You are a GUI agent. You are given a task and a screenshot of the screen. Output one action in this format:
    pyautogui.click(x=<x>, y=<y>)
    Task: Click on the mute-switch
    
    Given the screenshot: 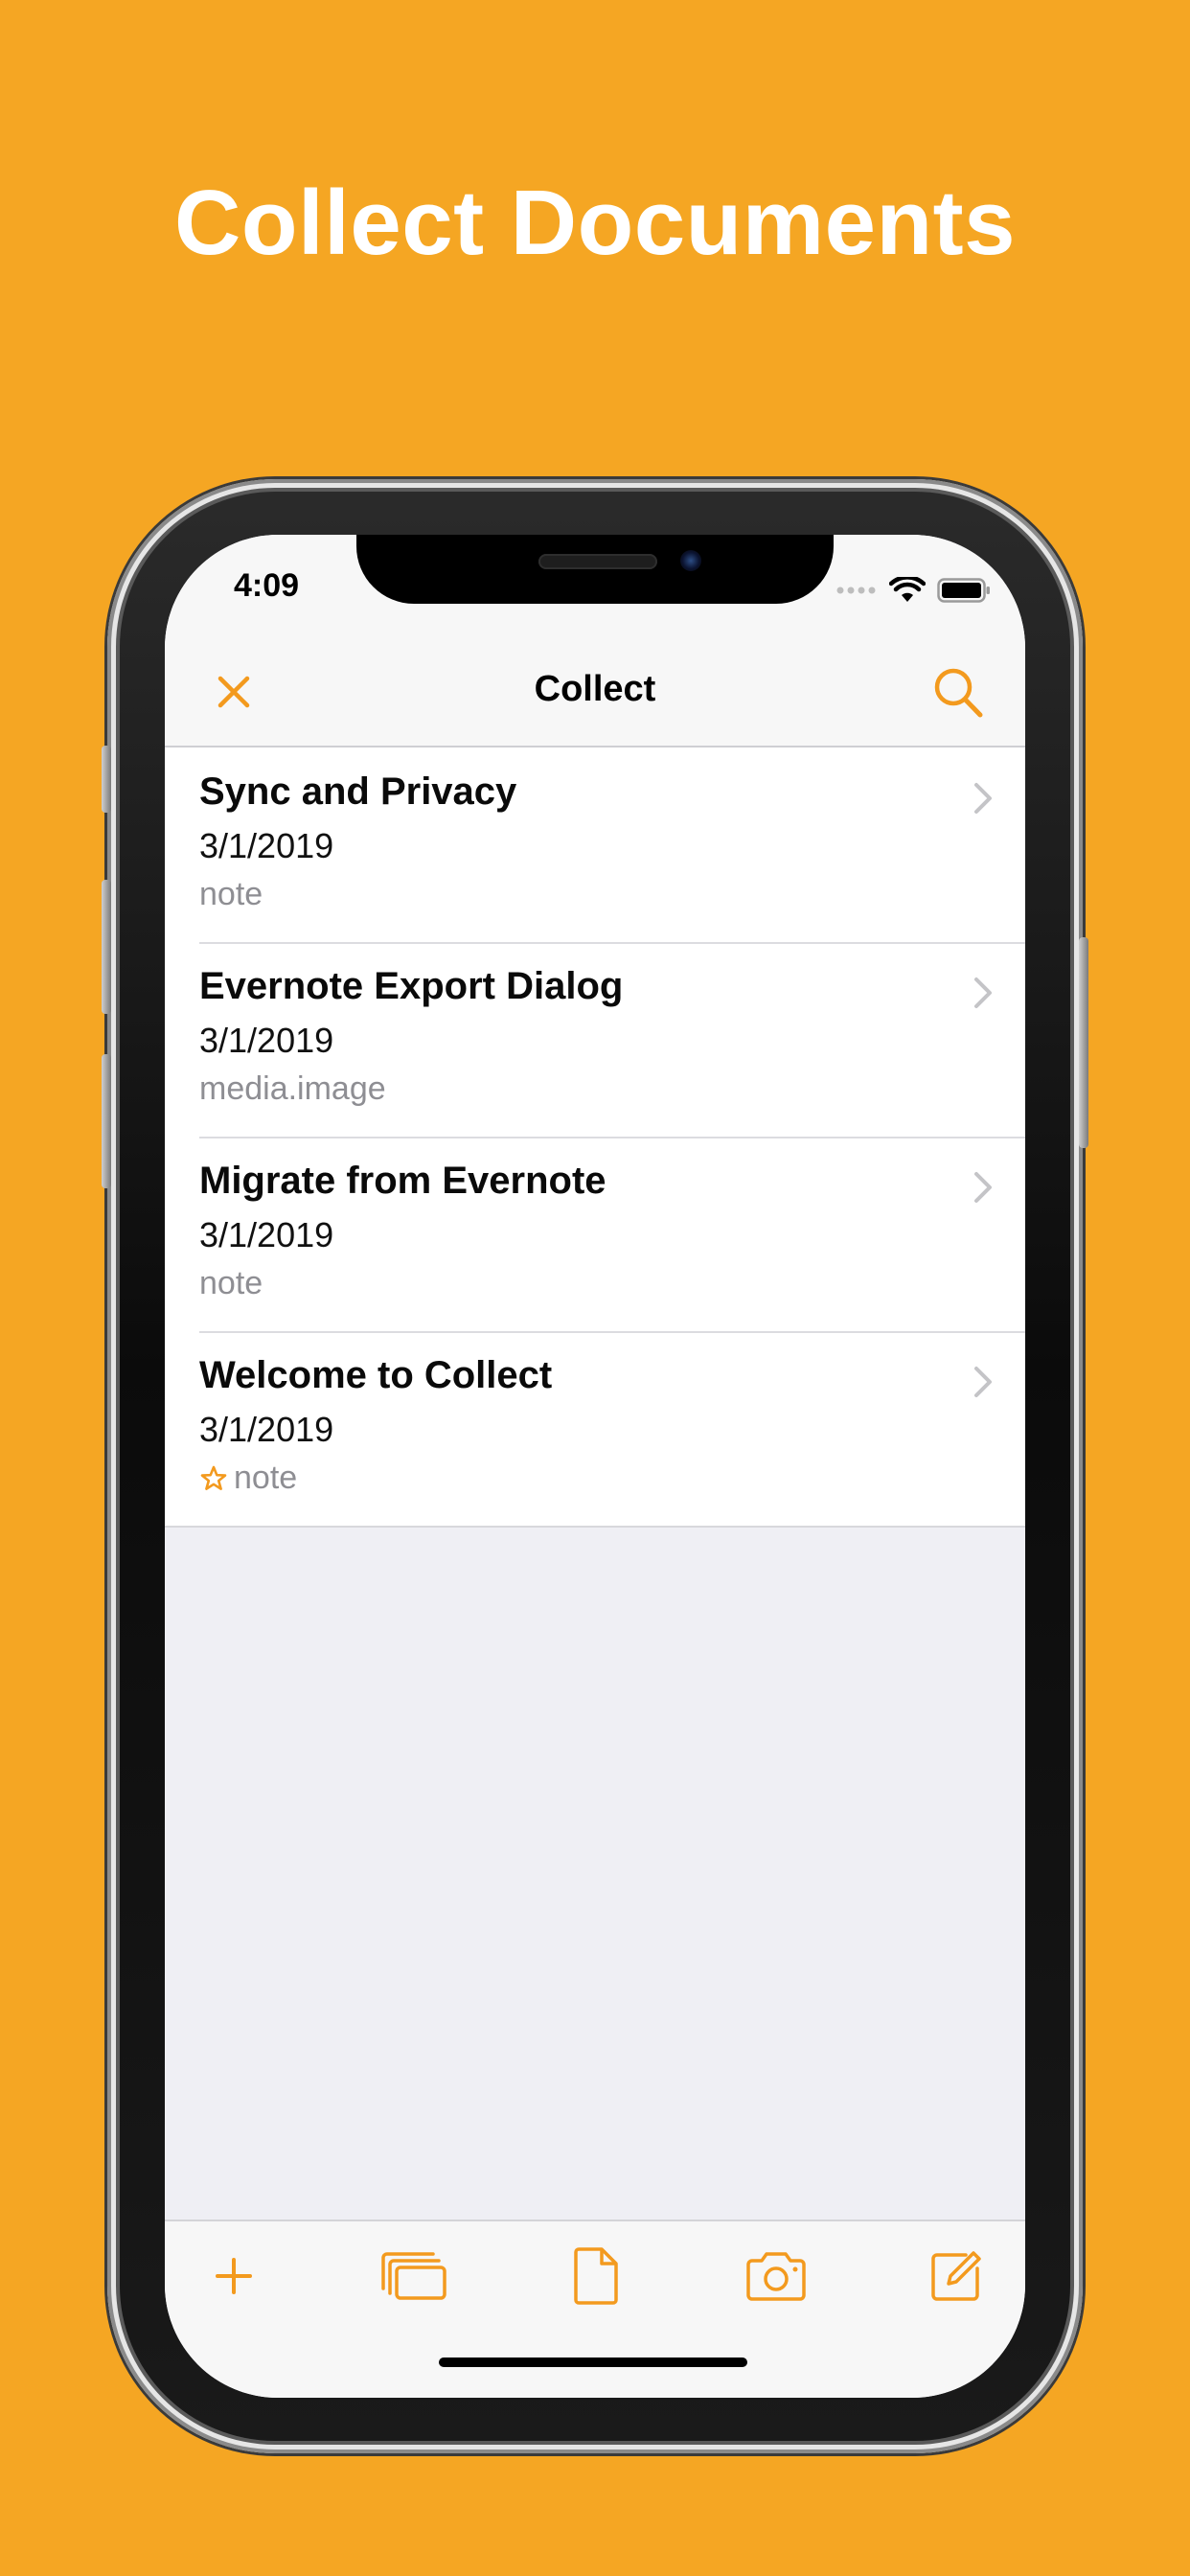 What is the action you would take?
    pyautogui.click(x=107, y=779)
    